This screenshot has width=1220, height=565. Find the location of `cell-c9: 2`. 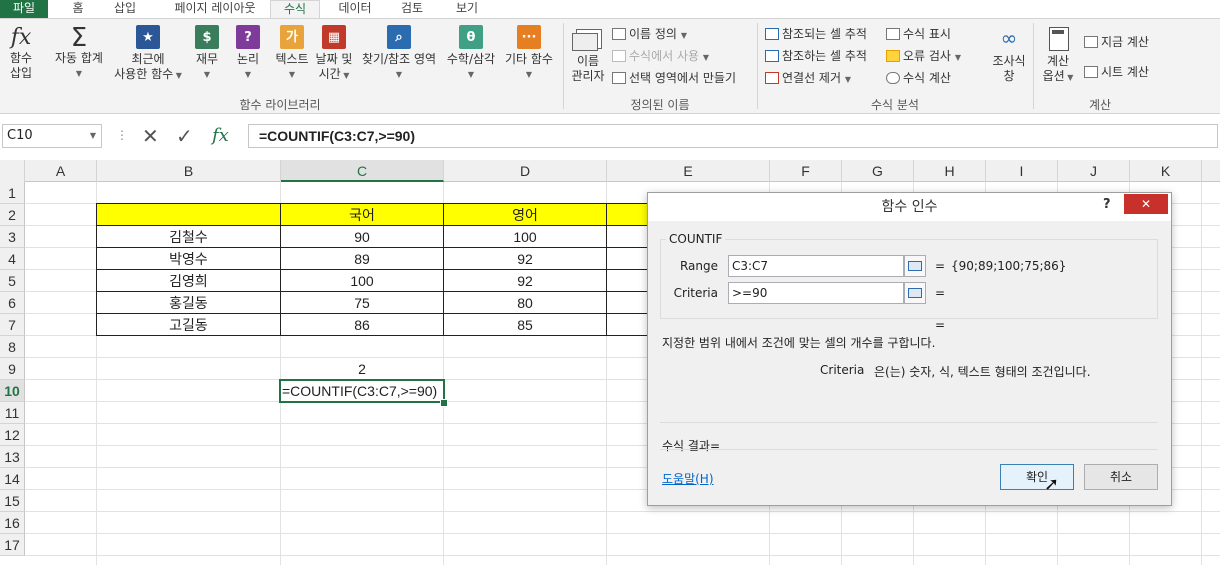

cell-c9: 2 is located at coordinates (362, 369).